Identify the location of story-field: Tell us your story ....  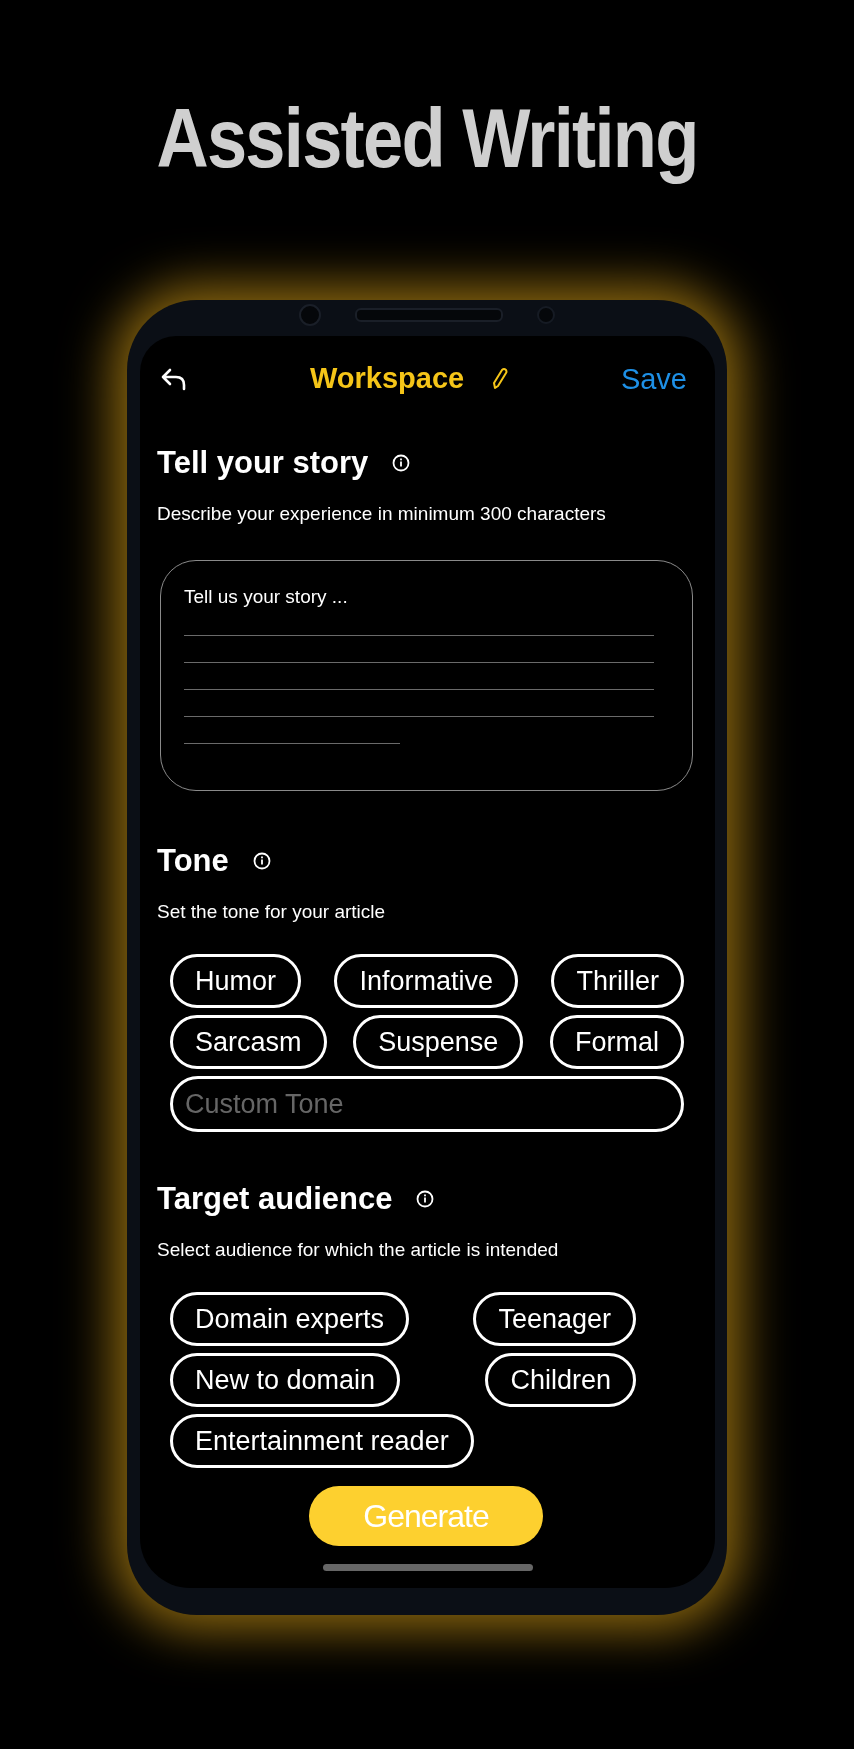
(426, 675).